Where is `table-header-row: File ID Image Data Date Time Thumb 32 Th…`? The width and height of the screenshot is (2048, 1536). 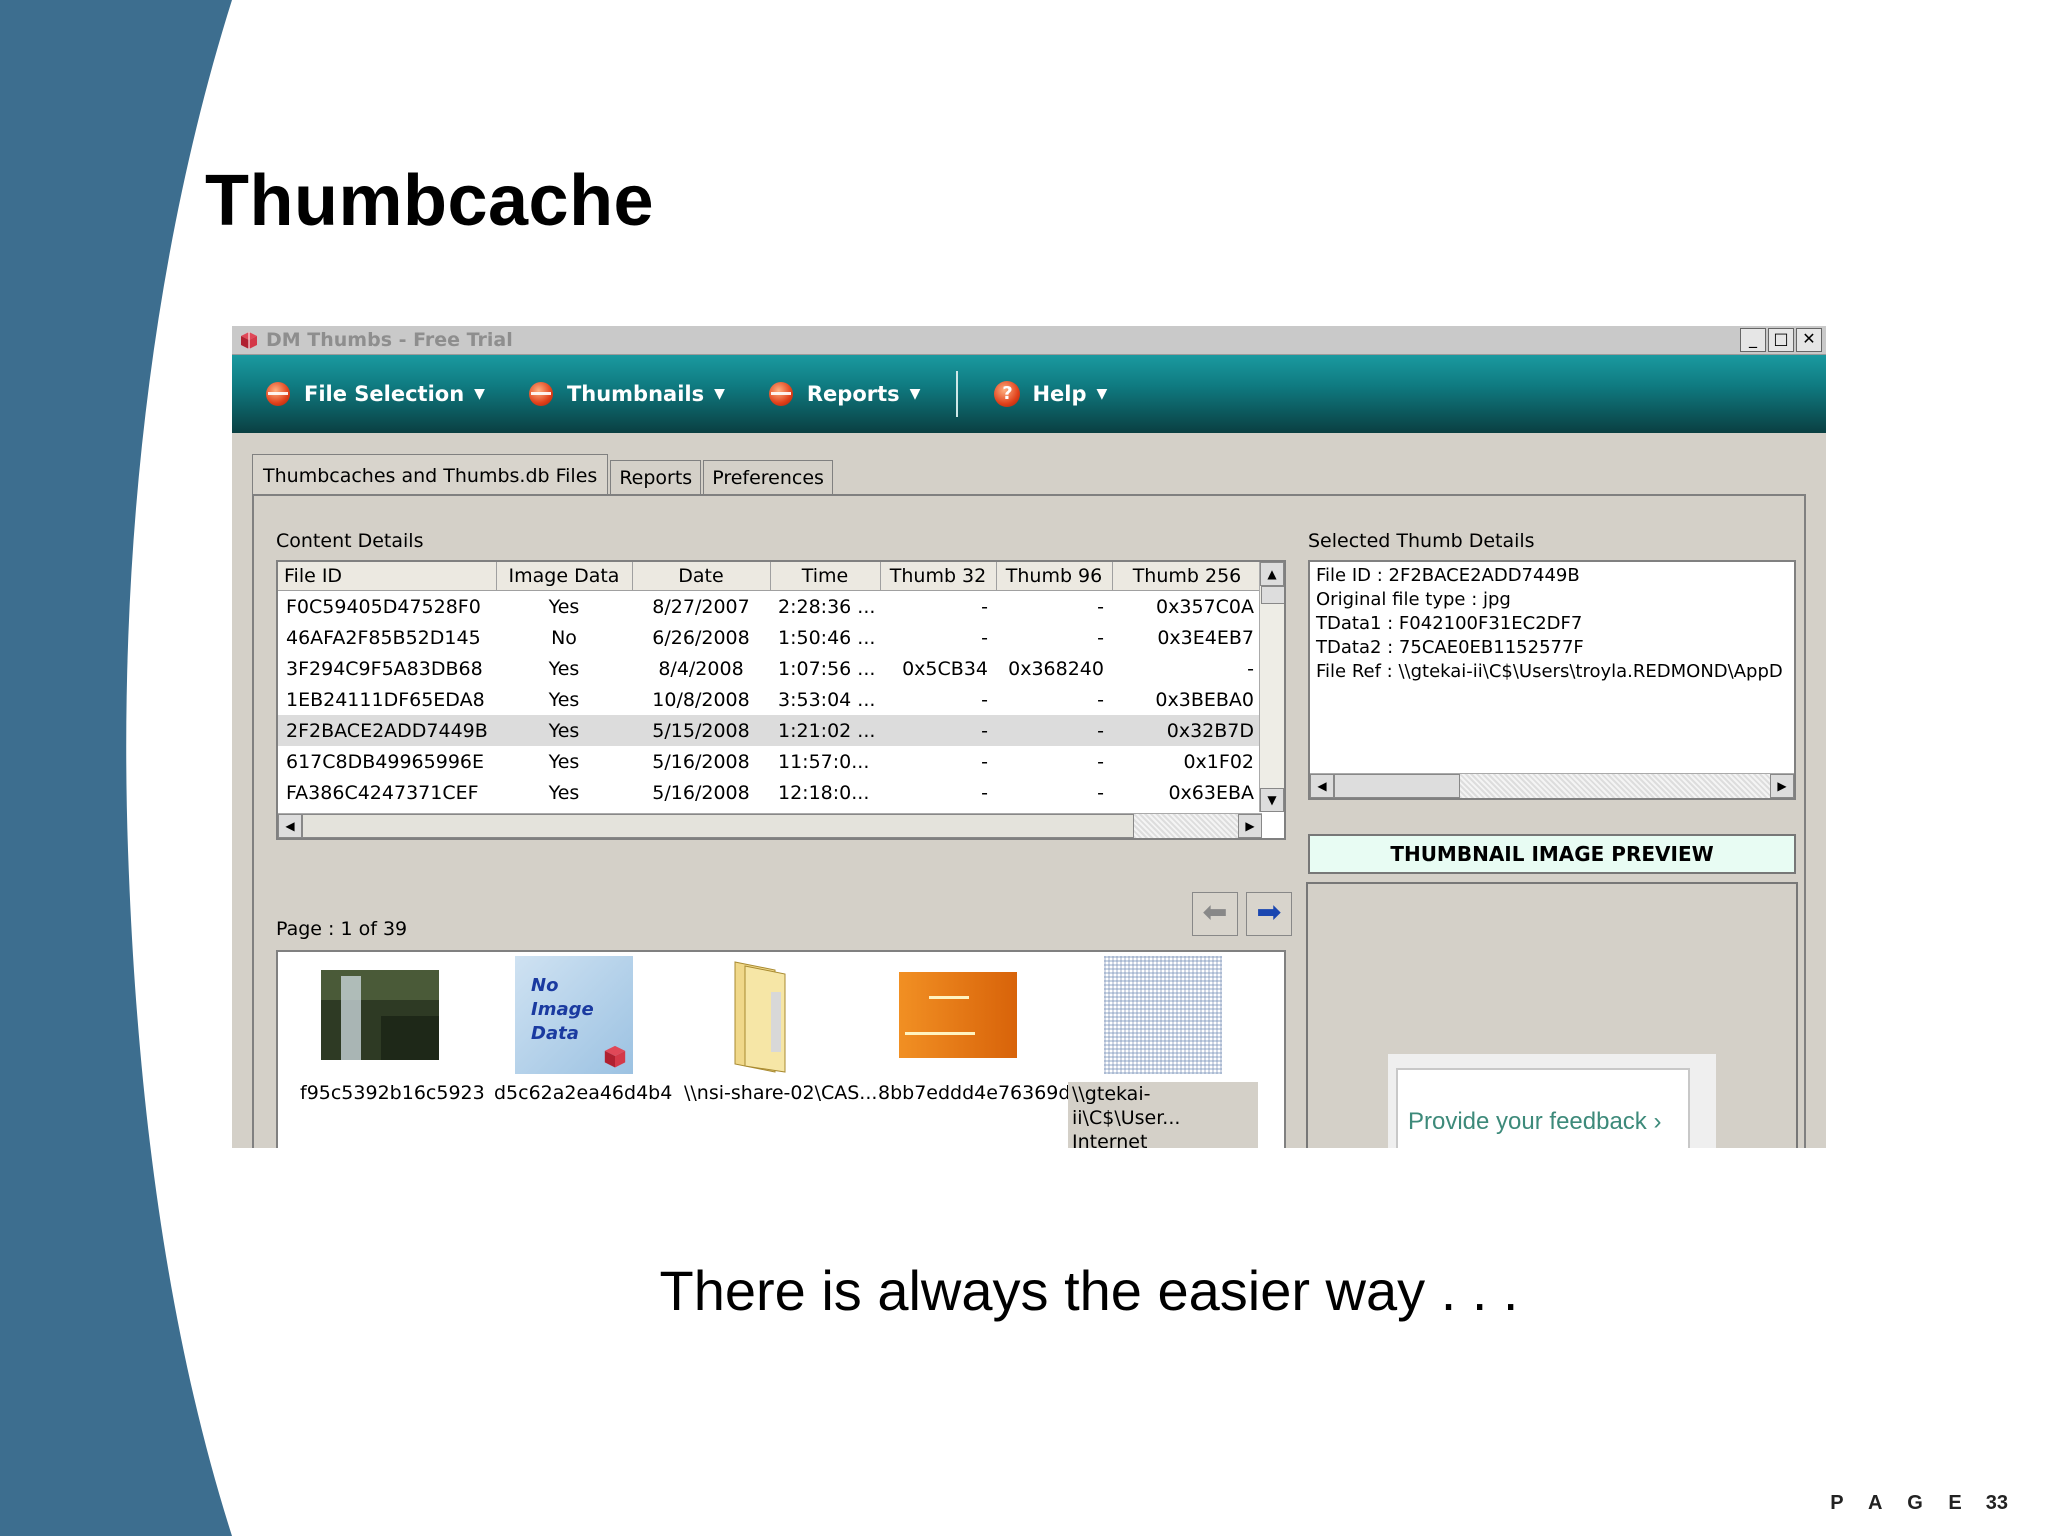 table-header-row: File ID Image Data Date Time Thumb 32 Th… is located at coordinates (770, 576).